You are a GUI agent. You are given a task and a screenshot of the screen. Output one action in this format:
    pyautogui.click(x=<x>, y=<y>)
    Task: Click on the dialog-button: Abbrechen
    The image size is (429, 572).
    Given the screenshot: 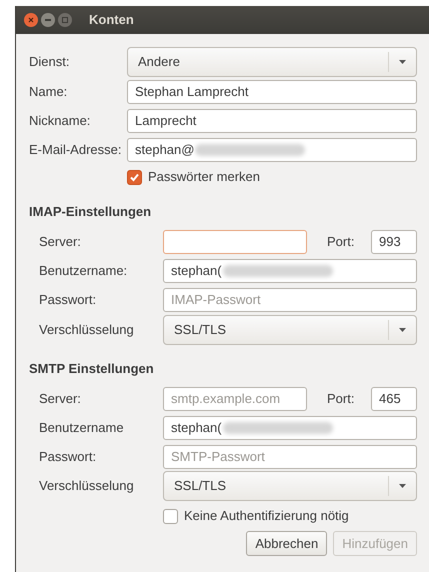 What is the action you would take?
    pyautogui.click(x=287, y=543)
    